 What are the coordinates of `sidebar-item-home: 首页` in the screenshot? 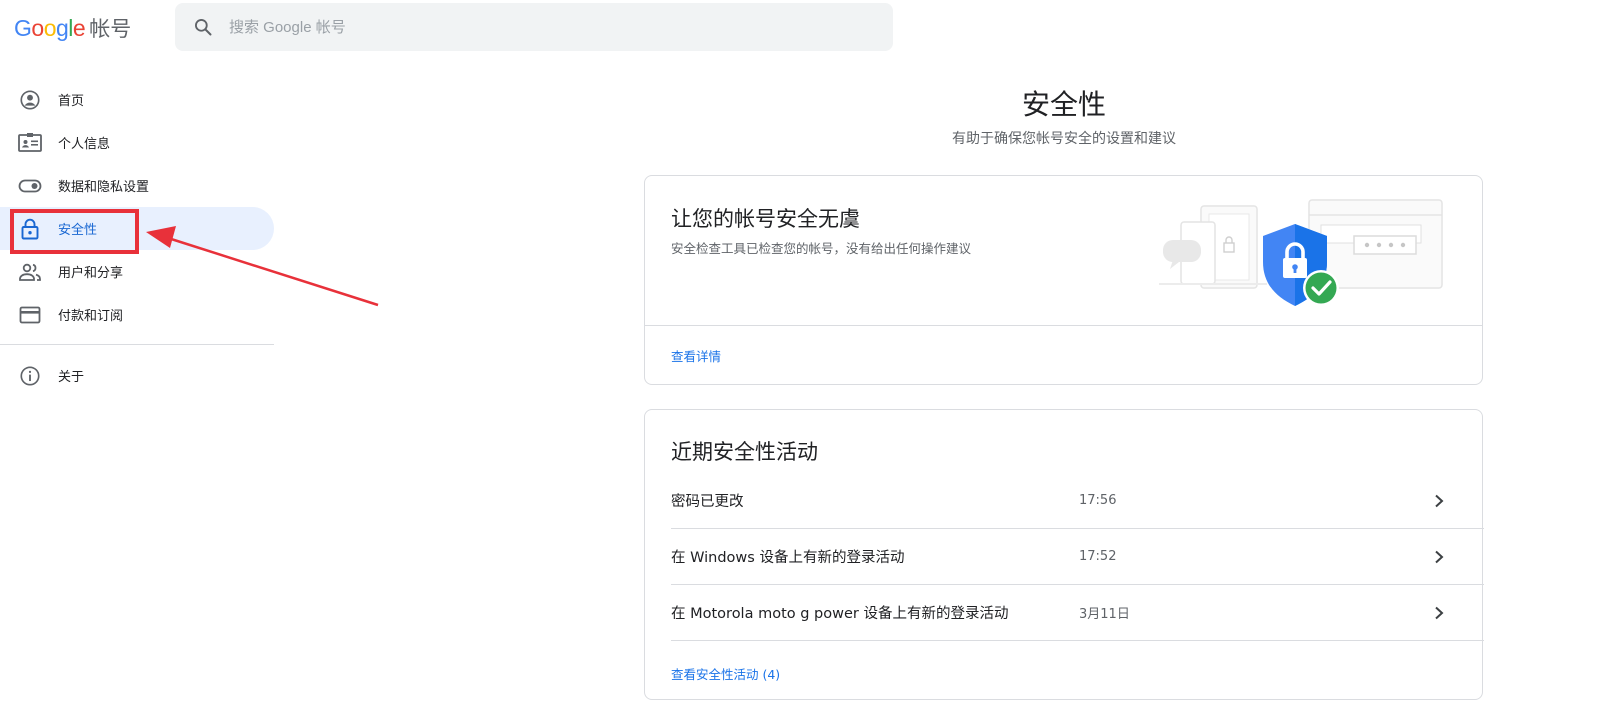 It's located at (137, 99).